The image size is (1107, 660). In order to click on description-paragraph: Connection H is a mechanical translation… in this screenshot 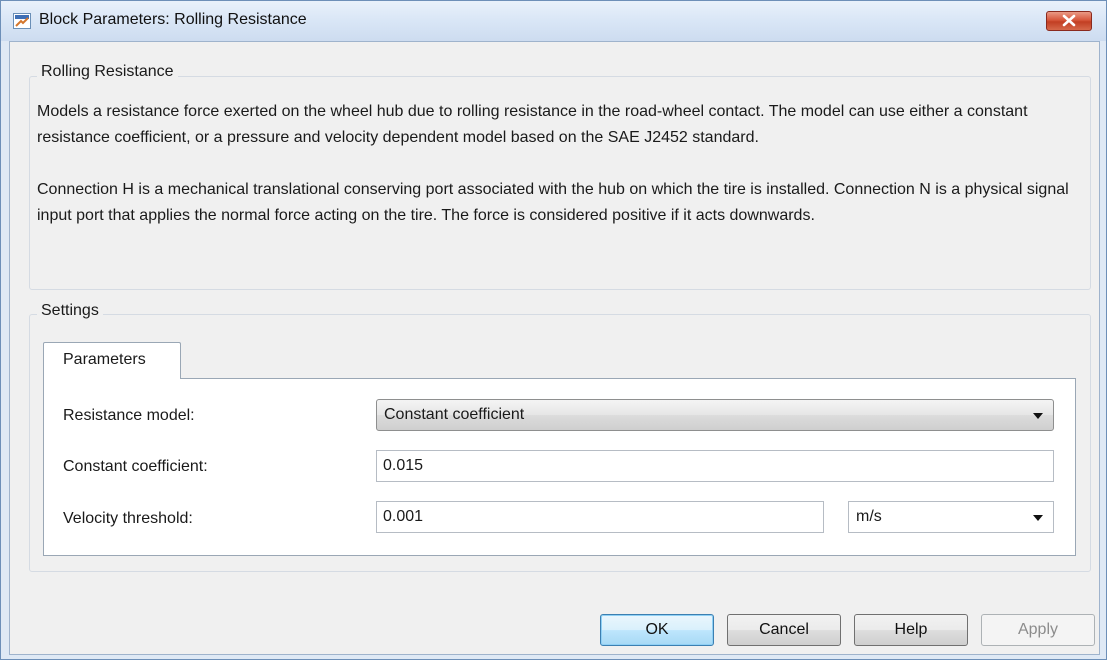, I will do `click(553, 202)`.